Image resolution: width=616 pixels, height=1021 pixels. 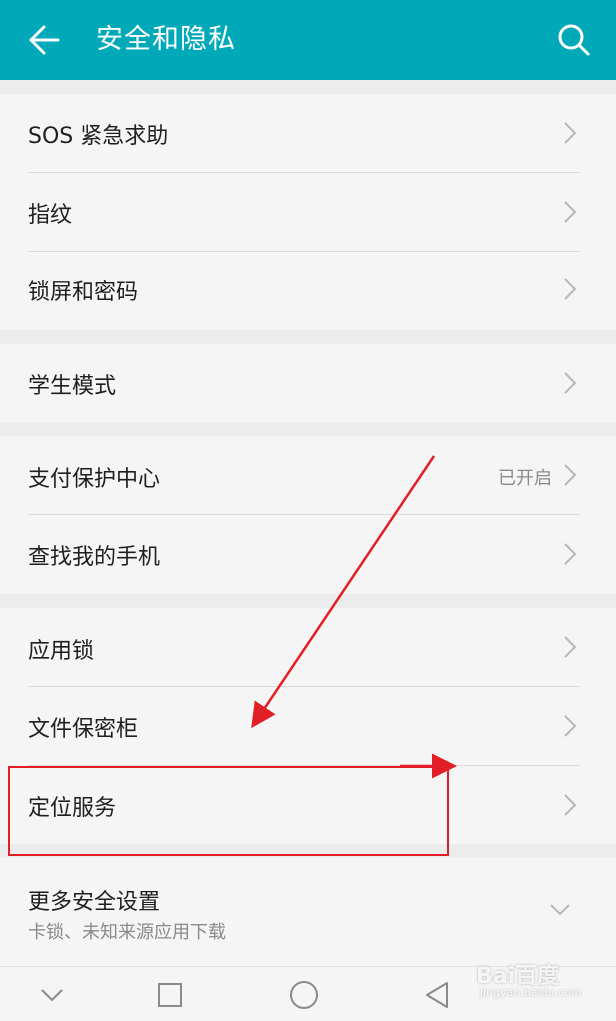 I want to click on list-item-file-safe: 文件保密柜, so click(x=308, y=726).